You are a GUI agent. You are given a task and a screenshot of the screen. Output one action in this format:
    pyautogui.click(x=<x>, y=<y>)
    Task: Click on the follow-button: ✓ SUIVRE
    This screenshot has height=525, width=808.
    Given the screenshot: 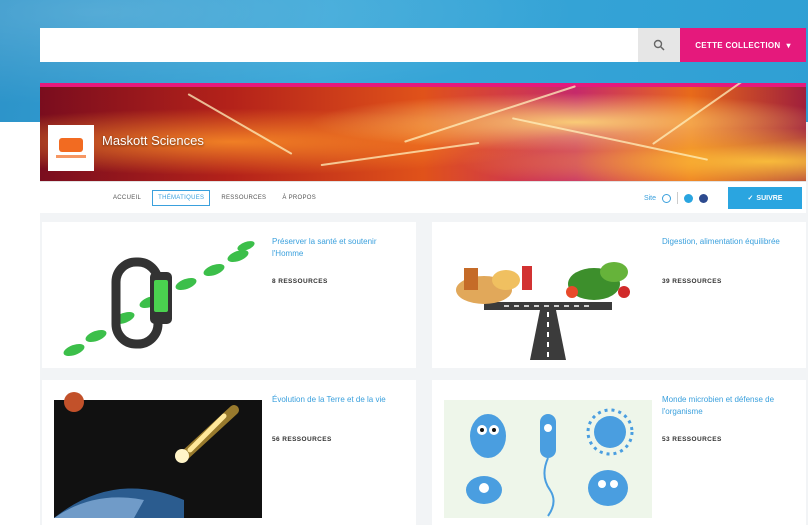 What is the action you would take?
    pyautogui.click(x=765, y=198)
    